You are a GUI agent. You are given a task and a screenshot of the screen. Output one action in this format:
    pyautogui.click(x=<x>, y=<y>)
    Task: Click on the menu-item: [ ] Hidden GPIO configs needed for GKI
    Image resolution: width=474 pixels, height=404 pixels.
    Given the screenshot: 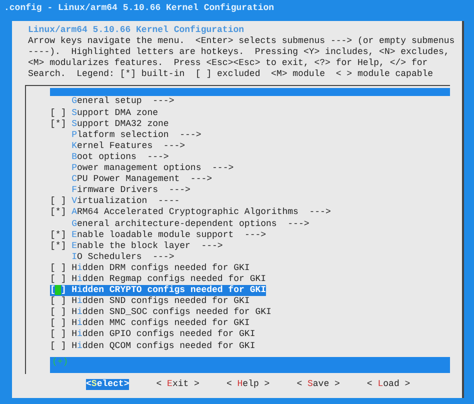 What is the action you would take?
    pyautogui.click(x=153, y=335)
    